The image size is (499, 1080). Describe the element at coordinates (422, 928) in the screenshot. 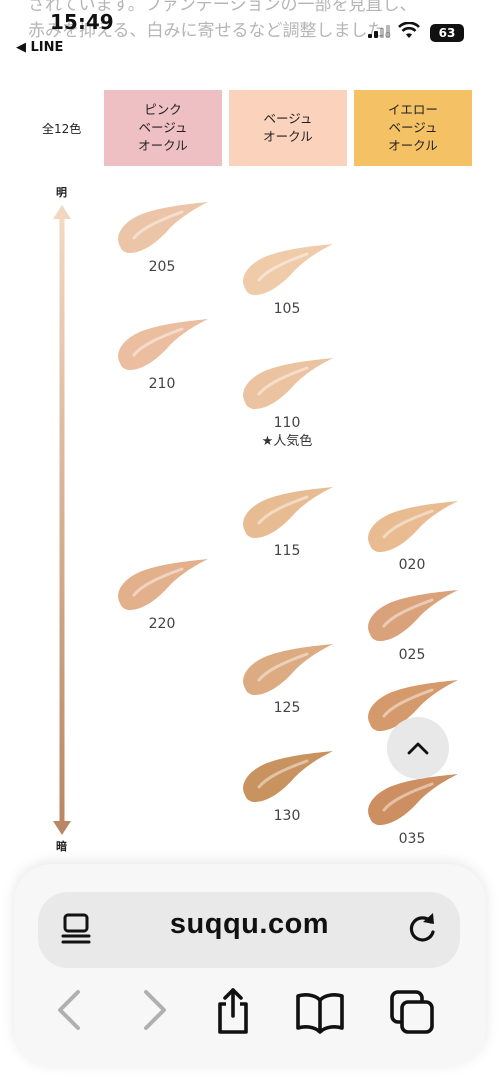

I see `reload-icon` at that location.